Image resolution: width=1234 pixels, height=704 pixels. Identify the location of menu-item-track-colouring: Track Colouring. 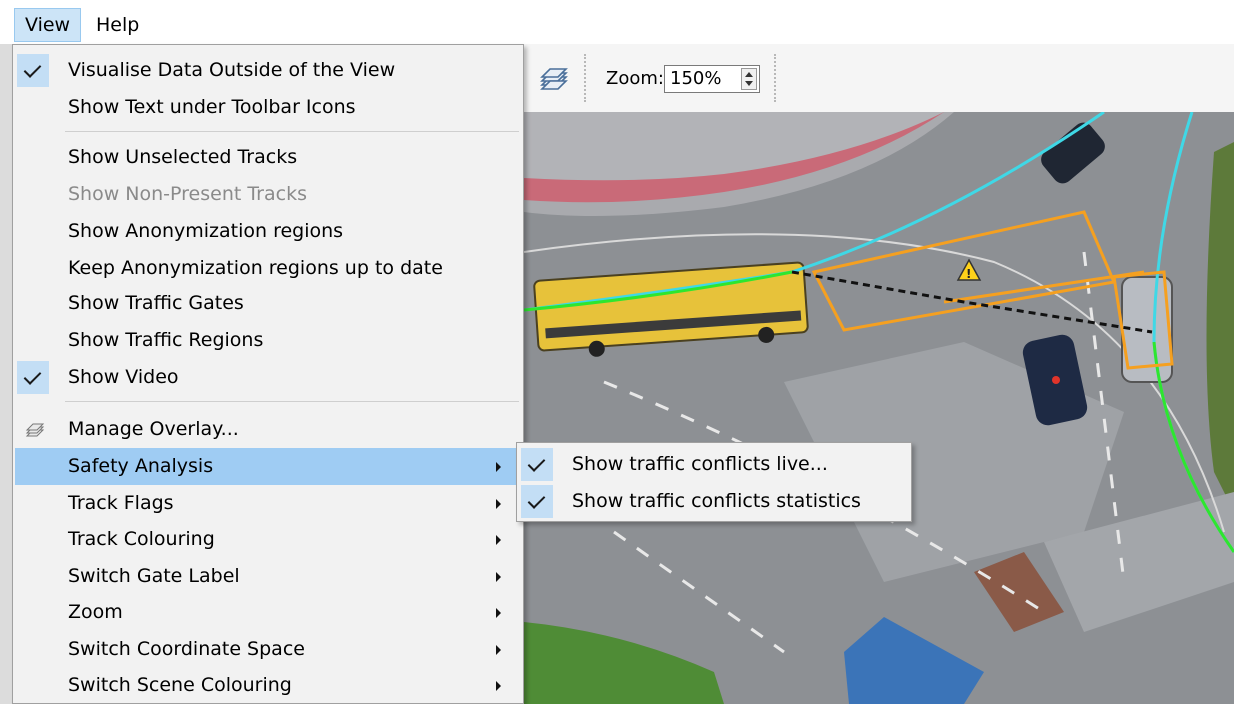
(268, 539).